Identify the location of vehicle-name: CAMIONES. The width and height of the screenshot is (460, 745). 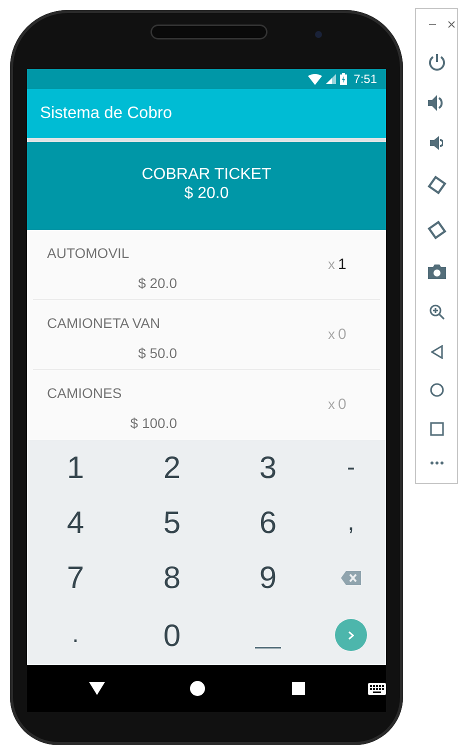
(84, 393).